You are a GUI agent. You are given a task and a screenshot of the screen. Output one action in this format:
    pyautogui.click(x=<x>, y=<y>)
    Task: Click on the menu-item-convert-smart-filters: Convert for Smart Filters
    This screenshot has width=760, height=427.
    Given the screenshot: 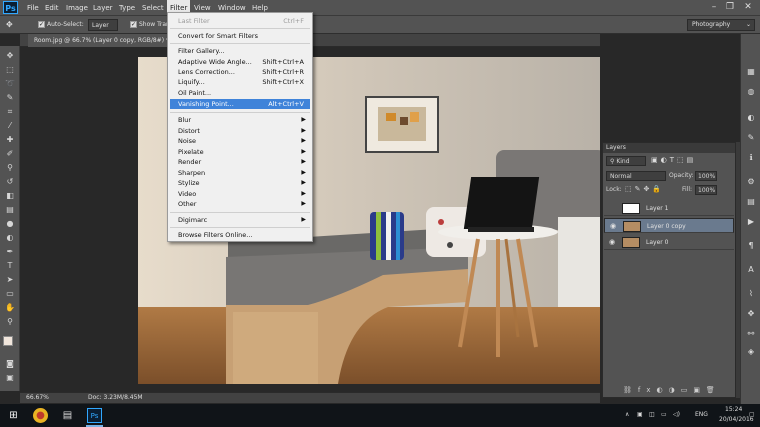 What is the action you would take?
    pyautogui.click(x=240, y=36)
    